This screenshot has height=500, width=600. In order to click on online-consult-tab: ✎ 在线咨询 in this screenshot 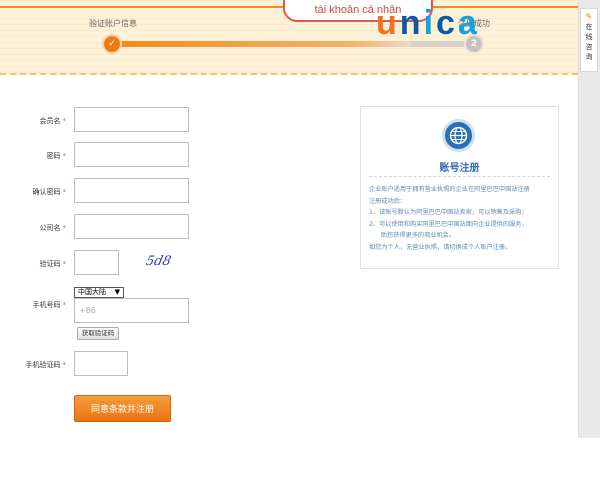, I will do `click(589, 40)`.